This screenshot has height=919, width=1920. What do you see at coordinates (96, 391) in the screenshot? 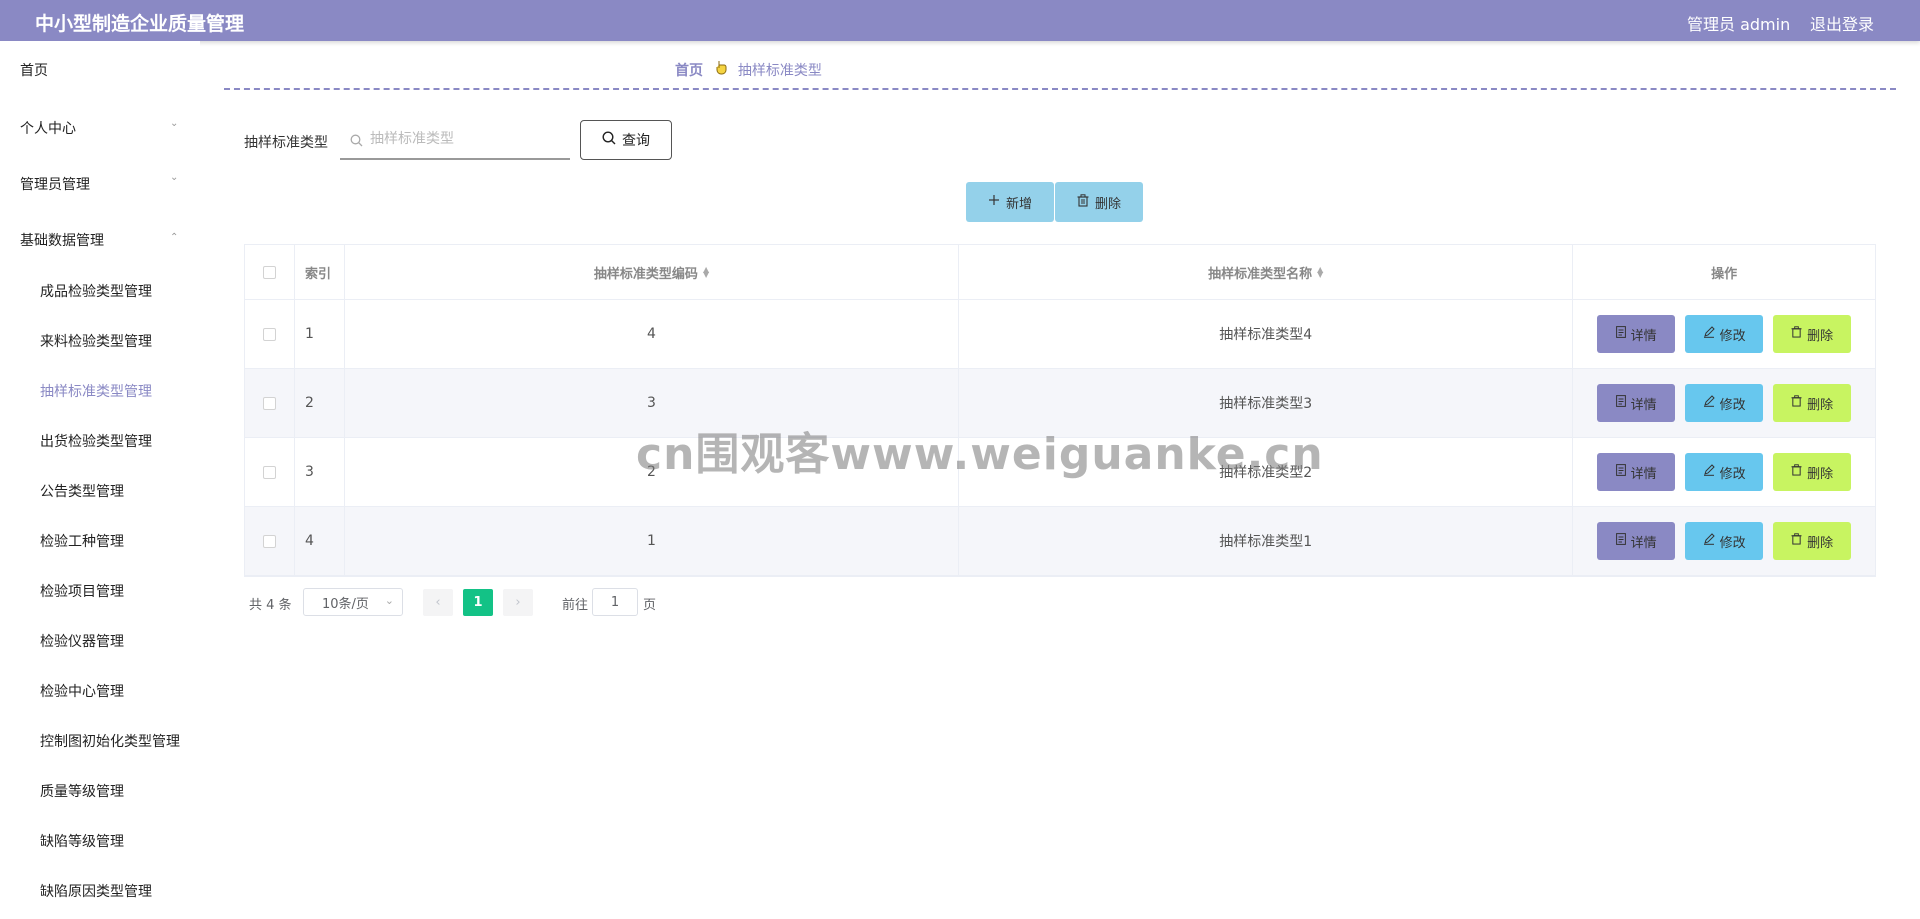
I see `sidebar-subitem-sampling-standard-type: 抽样标准类型管理` at bounding box center [96, 391].